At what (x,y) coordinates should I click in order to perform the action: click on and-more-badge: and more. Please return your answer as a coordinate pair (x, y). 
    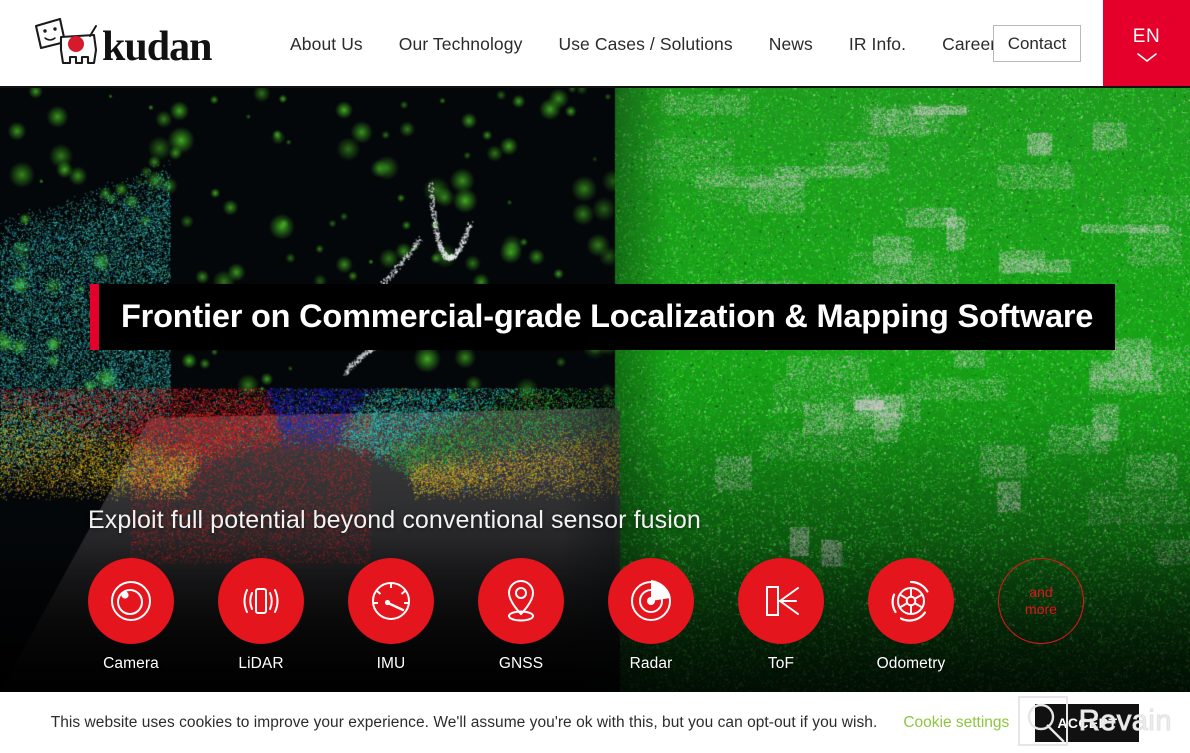
    Looking at the image, I should click on (1041, 601).